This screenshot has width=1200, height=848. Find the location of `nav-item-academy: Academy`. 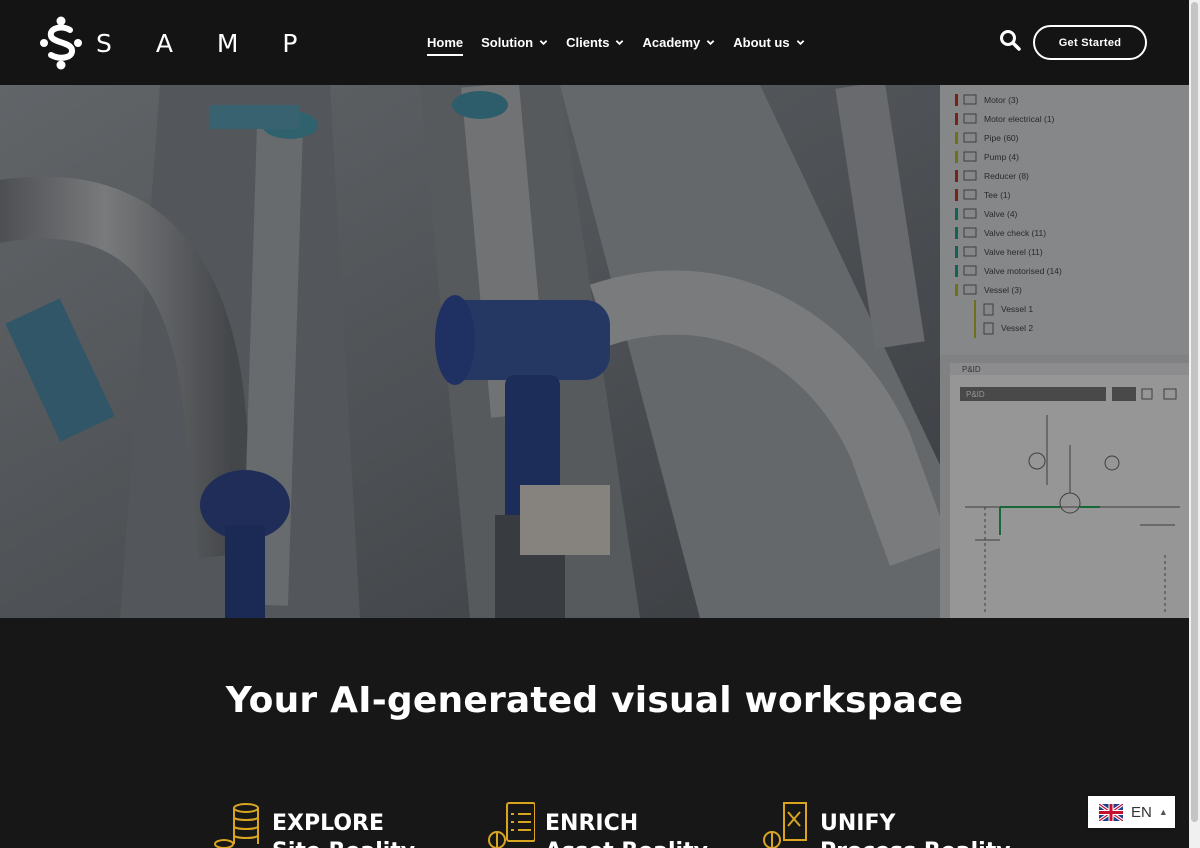

nav-item-academy: Academy is located at coordinates (678, 42).